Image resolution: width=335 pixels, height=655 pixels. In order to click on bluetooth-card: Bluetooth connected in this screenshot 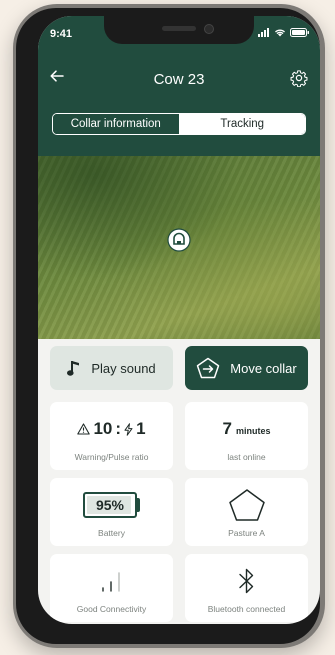, I will do `click(246, 588)`.